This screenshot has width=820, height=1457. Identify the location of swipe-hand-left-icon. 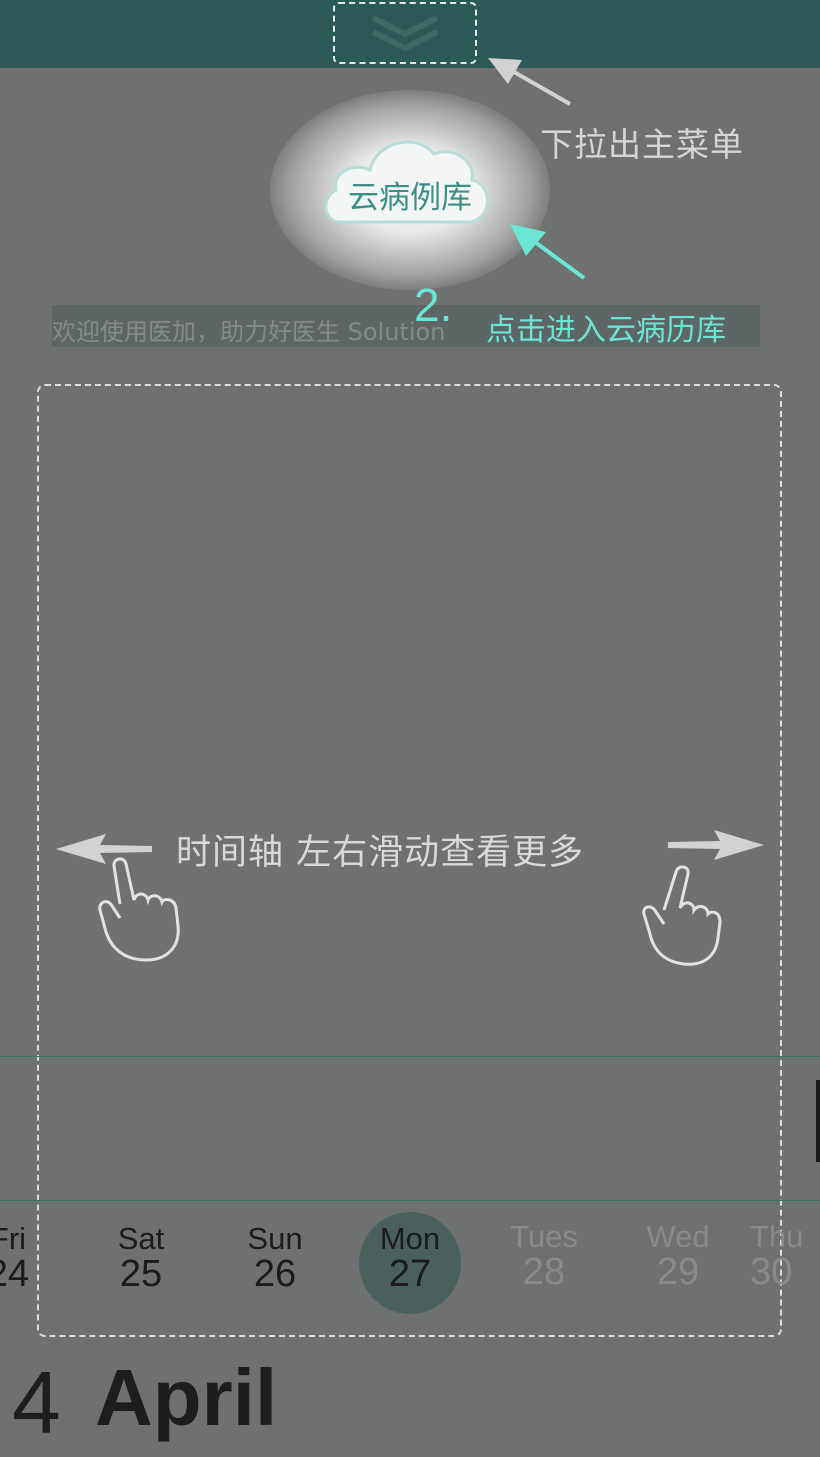
(139, 909).